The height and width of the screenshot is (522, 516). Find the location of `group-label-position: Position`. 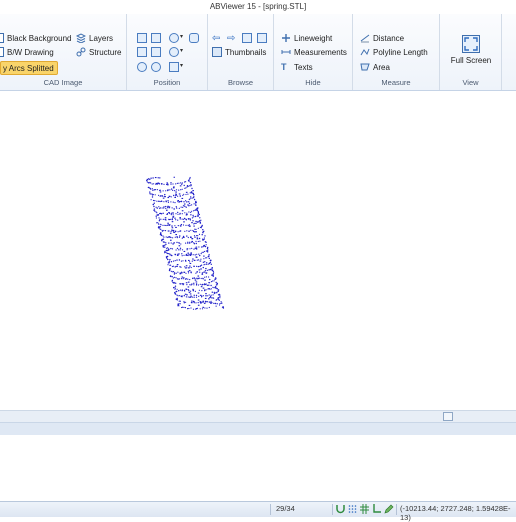

group-label-position: Position is located at coordinates (167, 82).